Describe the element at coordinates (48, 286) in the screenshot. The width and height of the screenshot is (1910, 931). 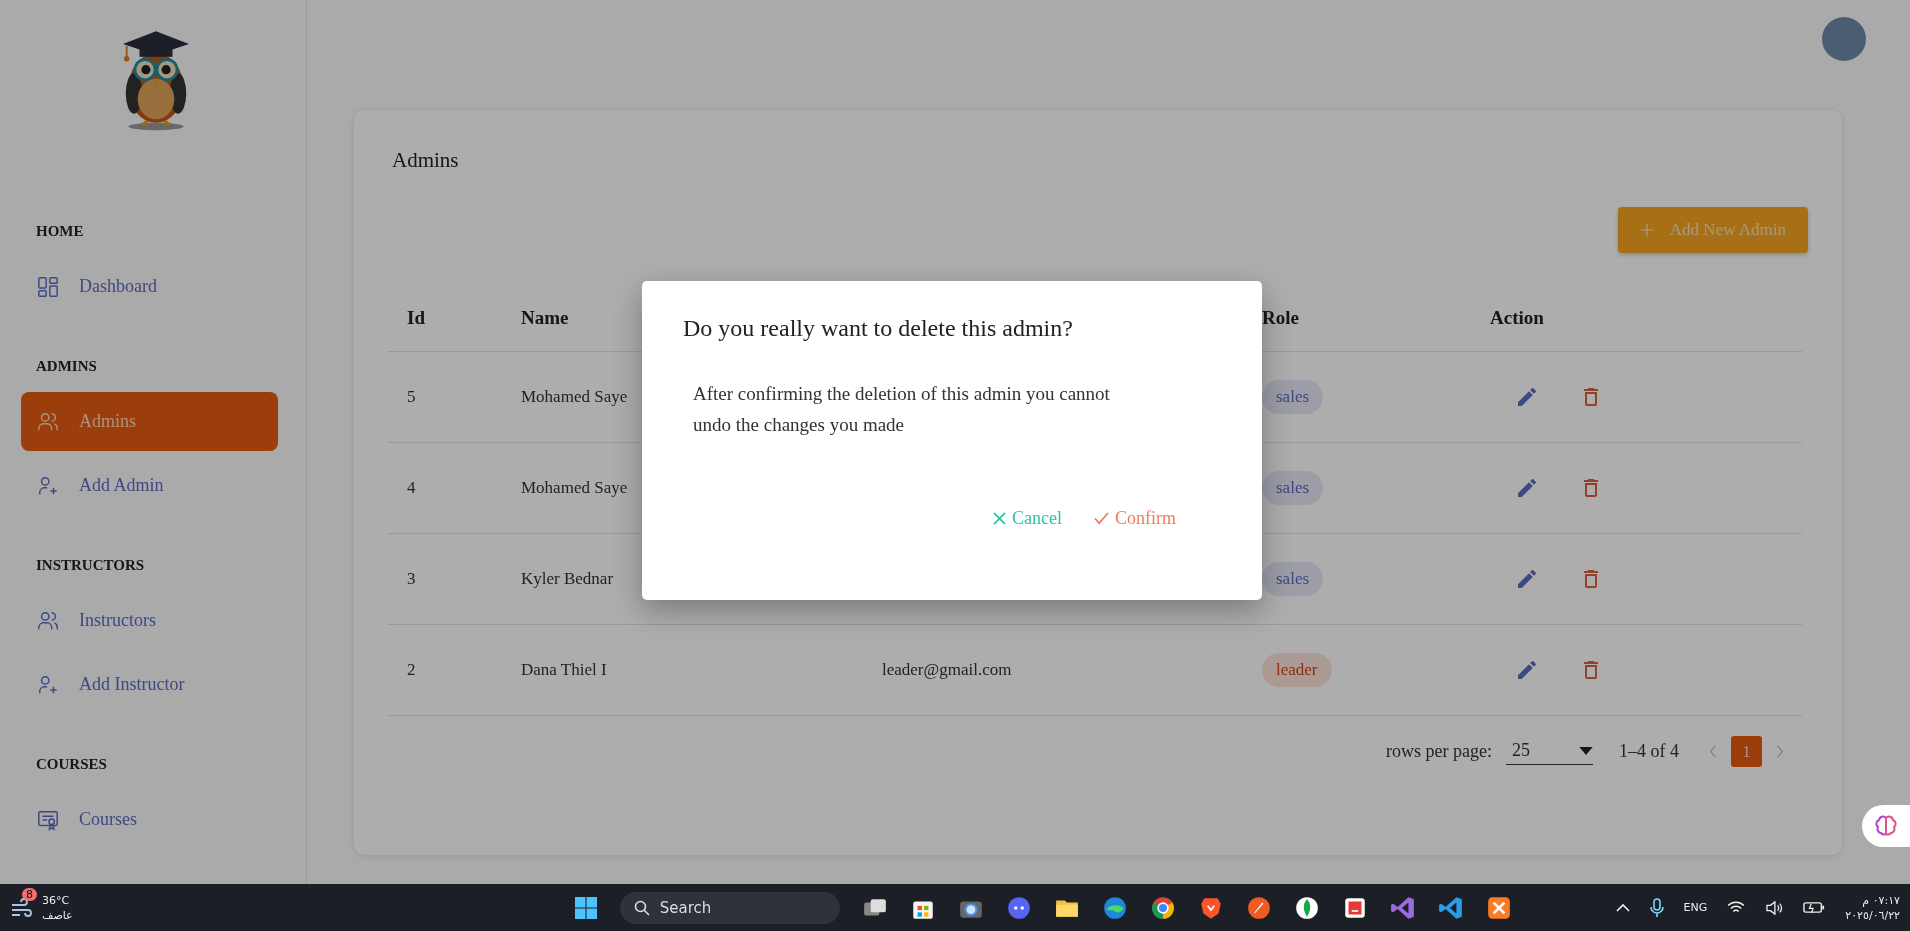
I see `dashboard-icon` at that location.